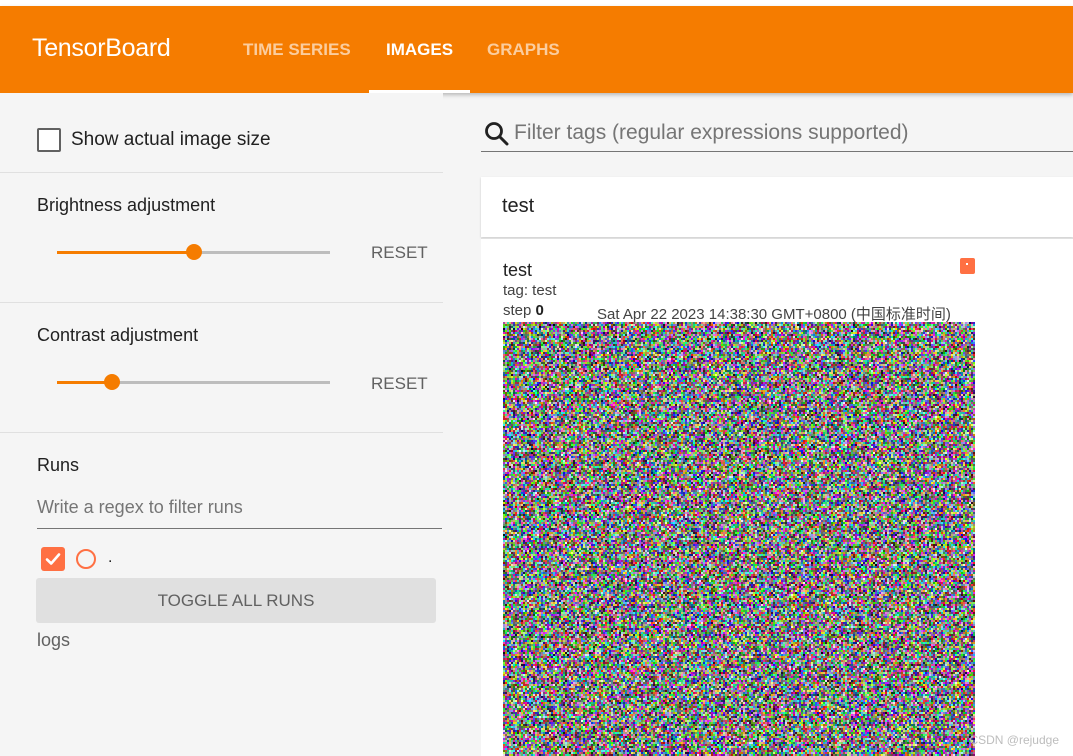 This screenshot has width=1073, height=756. I want to click on show-actual-size-label: Show actual image size, so click(171, 139).